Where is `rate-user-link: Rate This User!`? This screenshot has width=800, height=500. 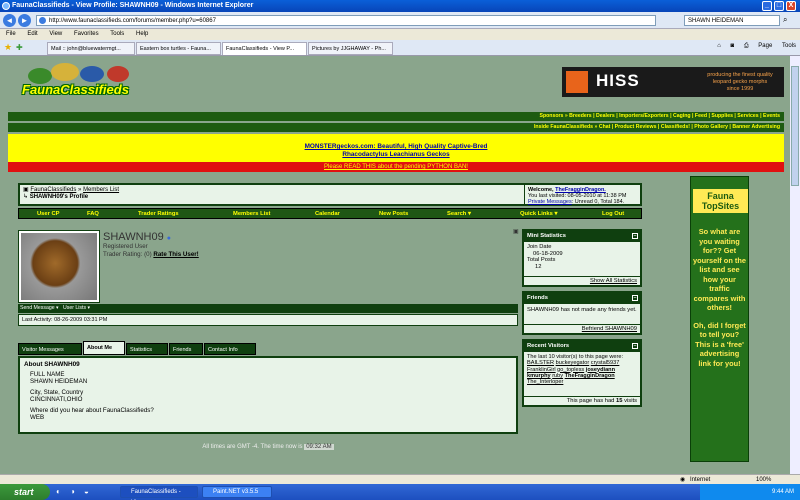 rate-user-link: Rate This User! is located at coordinates (175, 254).